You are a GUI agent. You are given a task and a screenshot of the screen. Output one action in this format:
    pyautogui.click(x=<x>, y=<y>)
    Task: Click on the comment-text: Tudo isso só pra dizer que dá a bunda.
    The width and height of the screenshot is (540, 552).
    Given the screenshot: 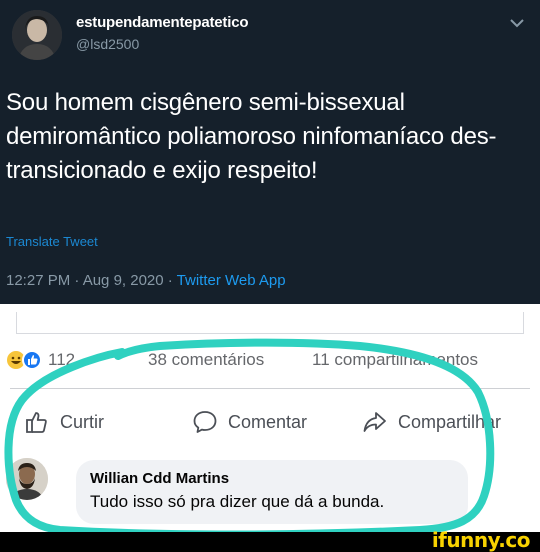 What is the action you would take?
    pyautogui.click(x=237, y=501)
    